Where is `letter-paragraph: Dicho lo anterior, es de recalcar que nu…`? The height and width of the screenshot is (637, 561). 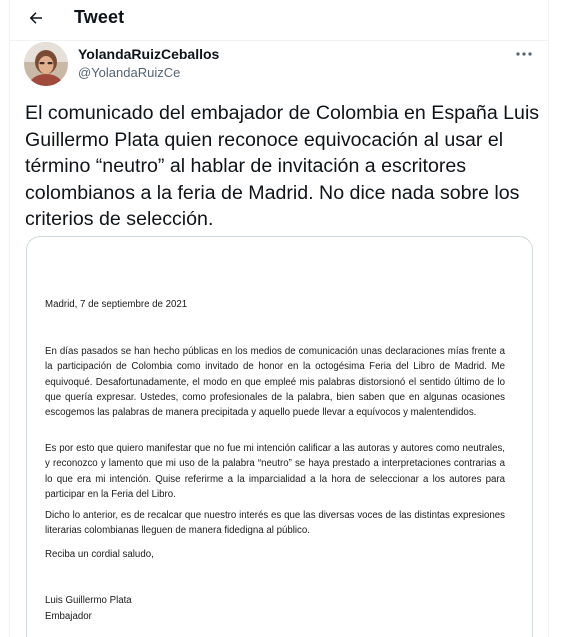 letter-paragraph: Dicho lo anterior, es de recalcar que nu… is located at coordinates (275, 523).